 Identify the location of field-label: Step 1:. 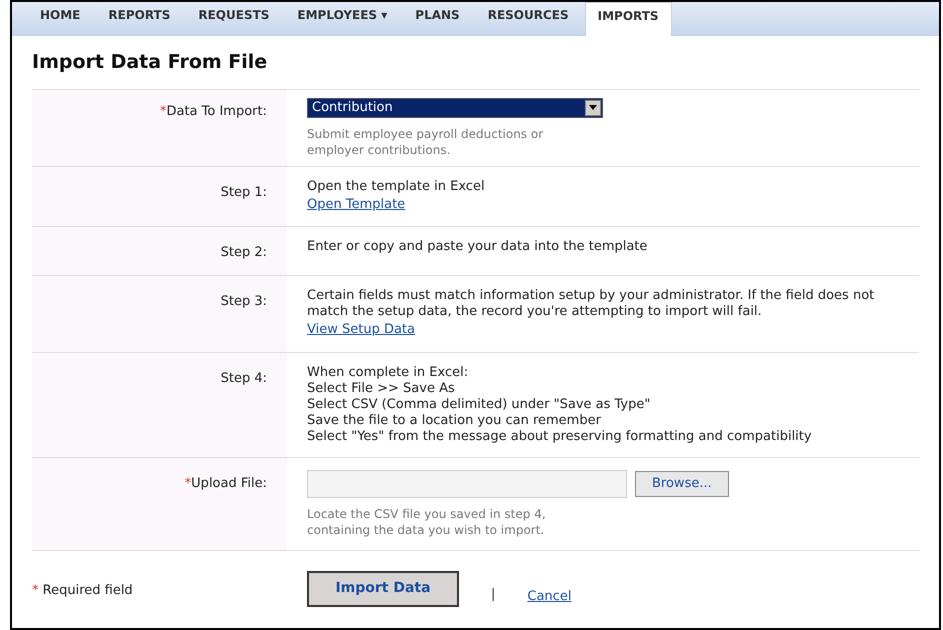
(243, 192).